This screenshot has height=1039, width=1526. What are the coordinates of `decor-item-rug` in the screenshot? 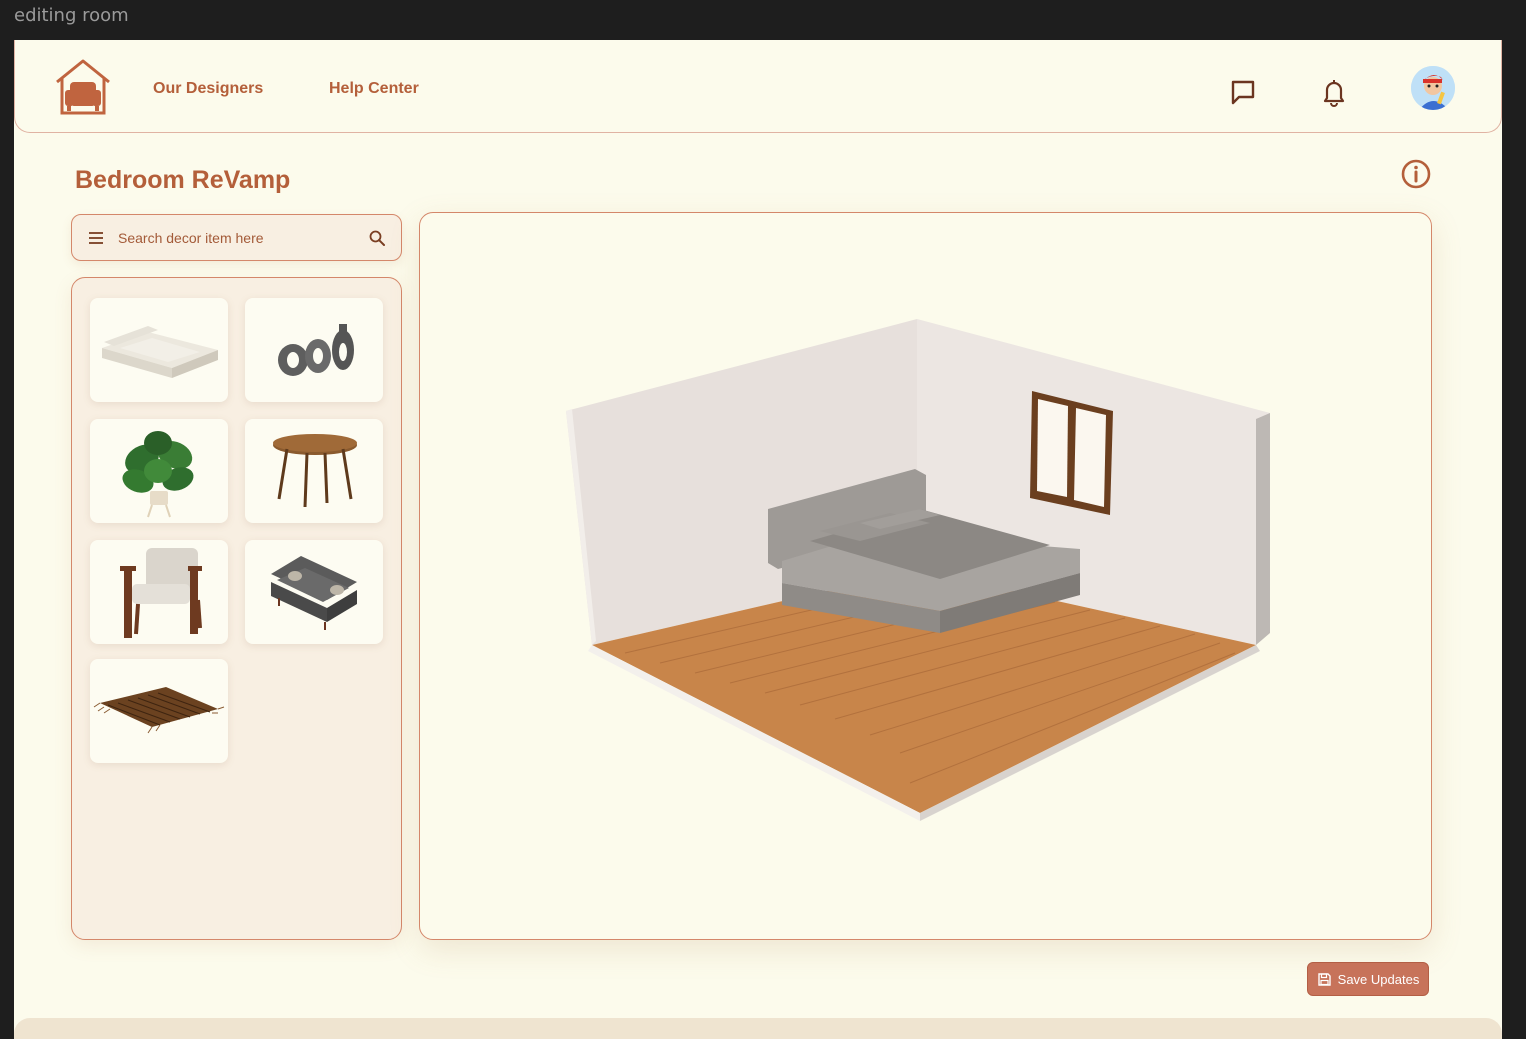 It's located at (159, 711).